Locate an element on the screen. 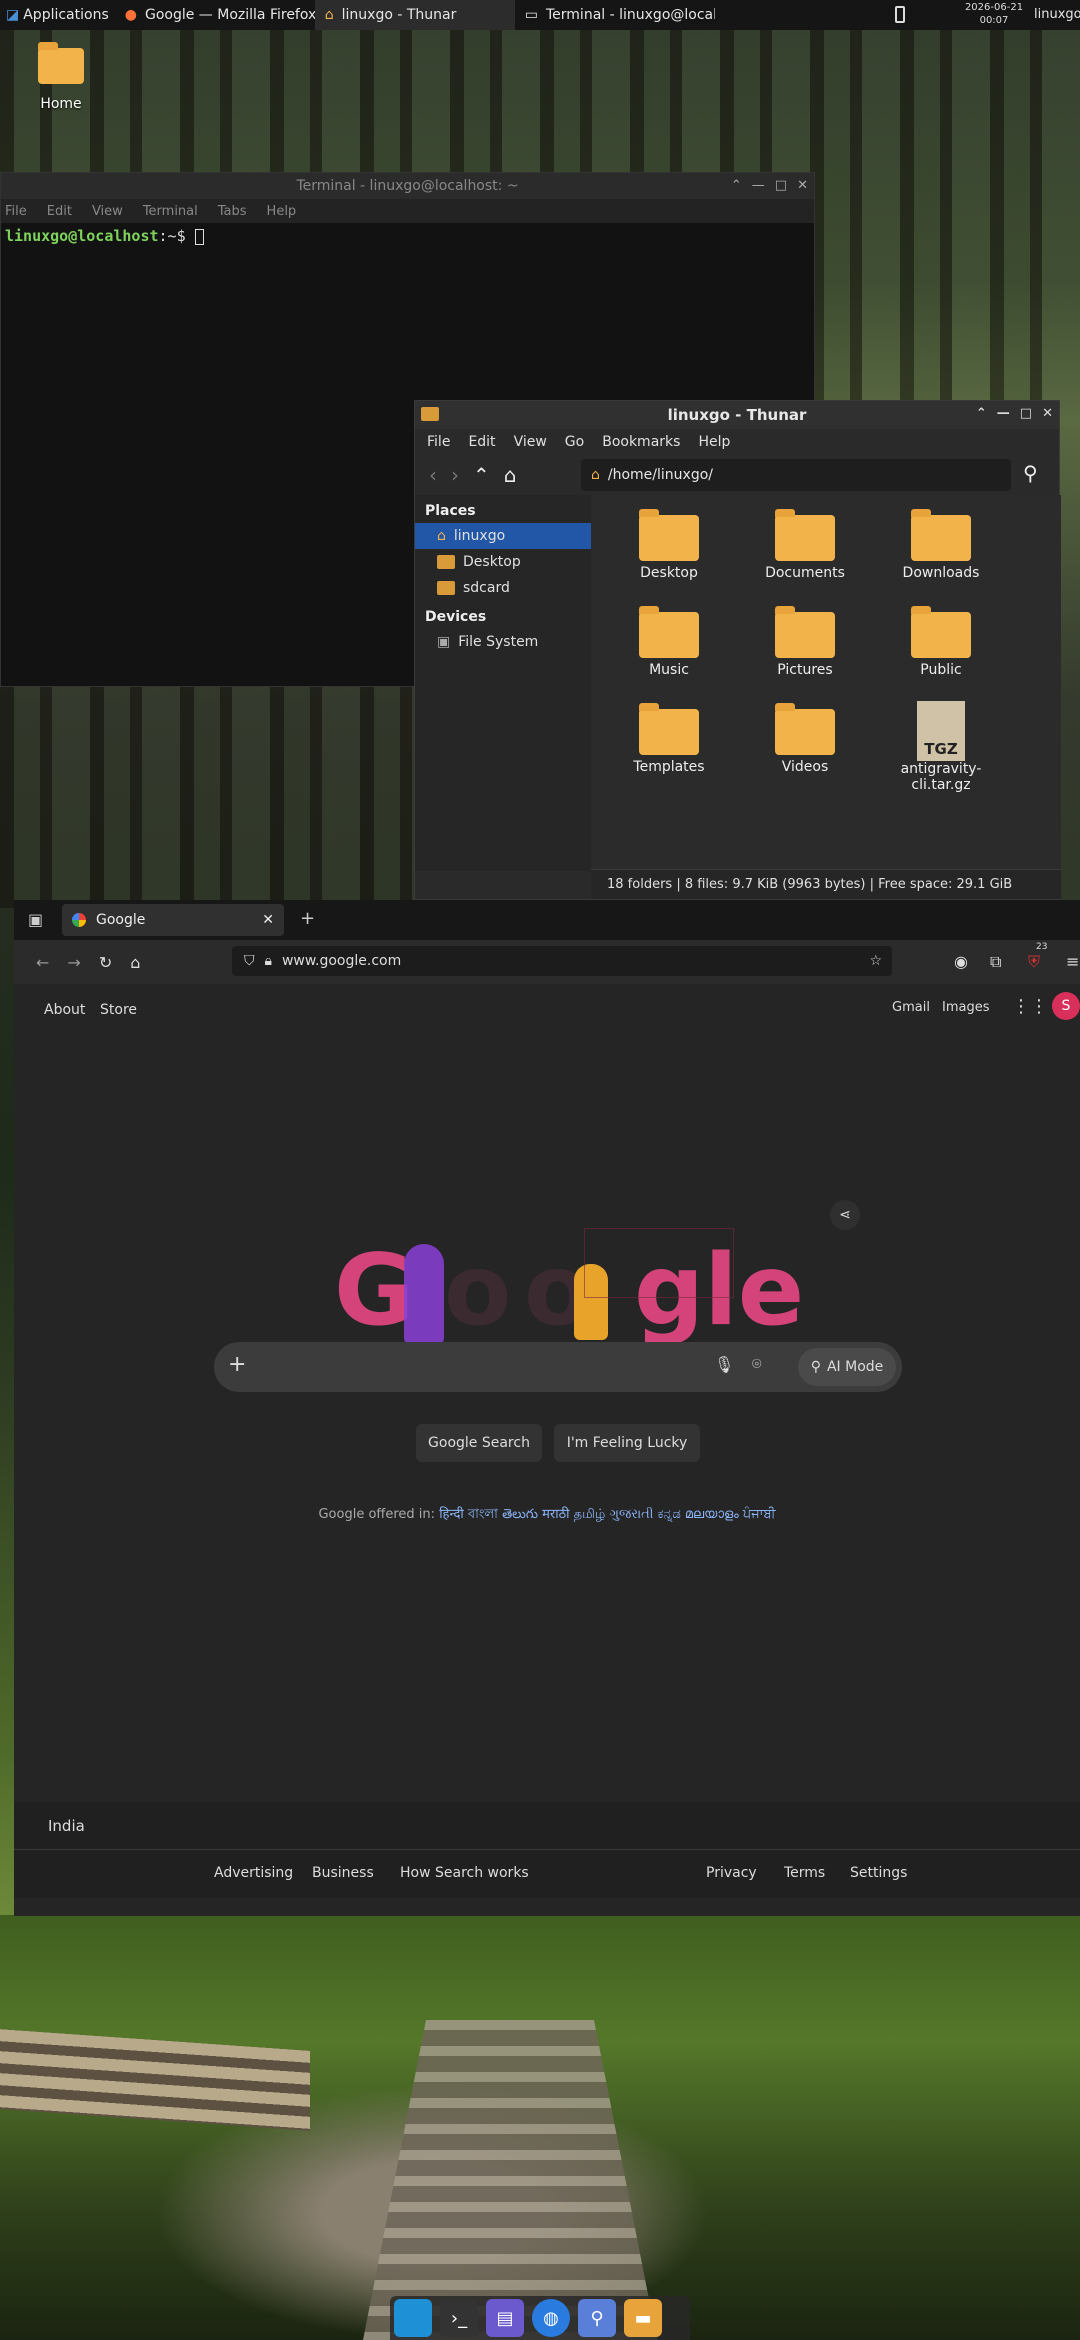 The height and width of the screenshot is (2340, 1080). minimize-icon: ⌃ is located at coordinates (736, 186).